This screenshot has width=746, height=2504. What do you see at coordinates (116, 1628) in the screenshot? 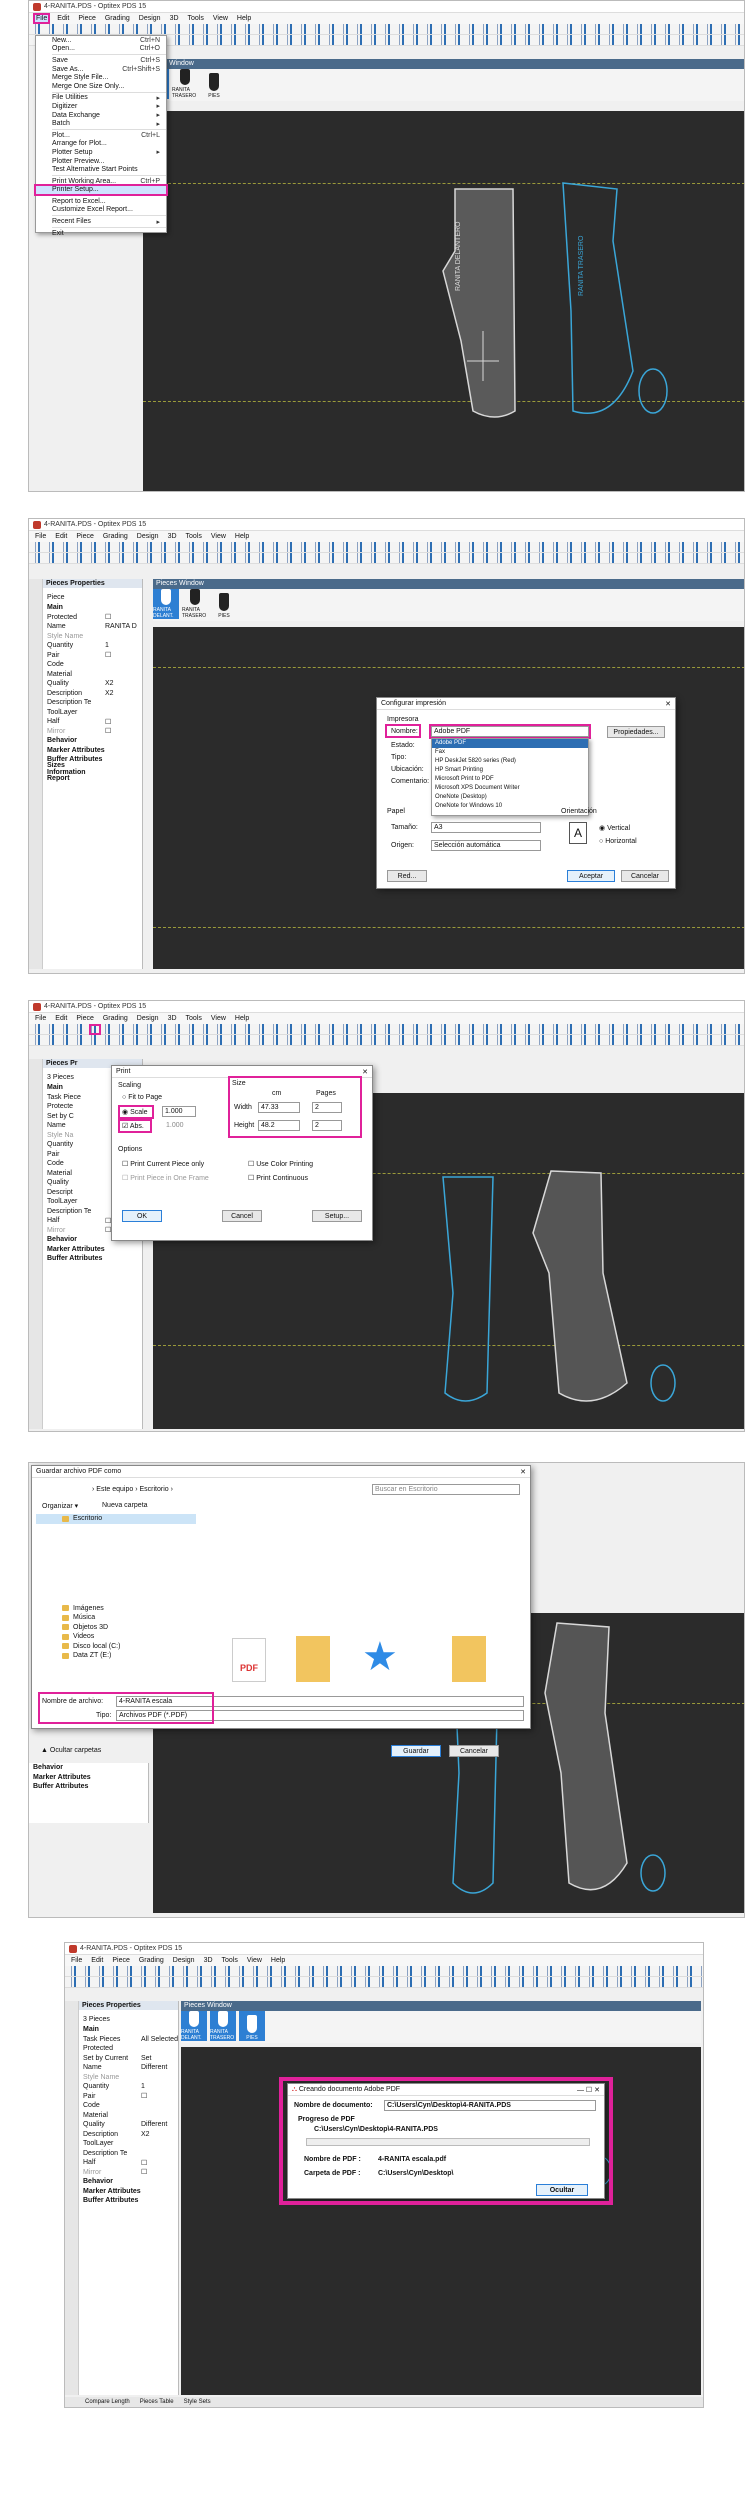
I see `folder-tree-item: Objetos 3D` at bounding box center [116, 1628].